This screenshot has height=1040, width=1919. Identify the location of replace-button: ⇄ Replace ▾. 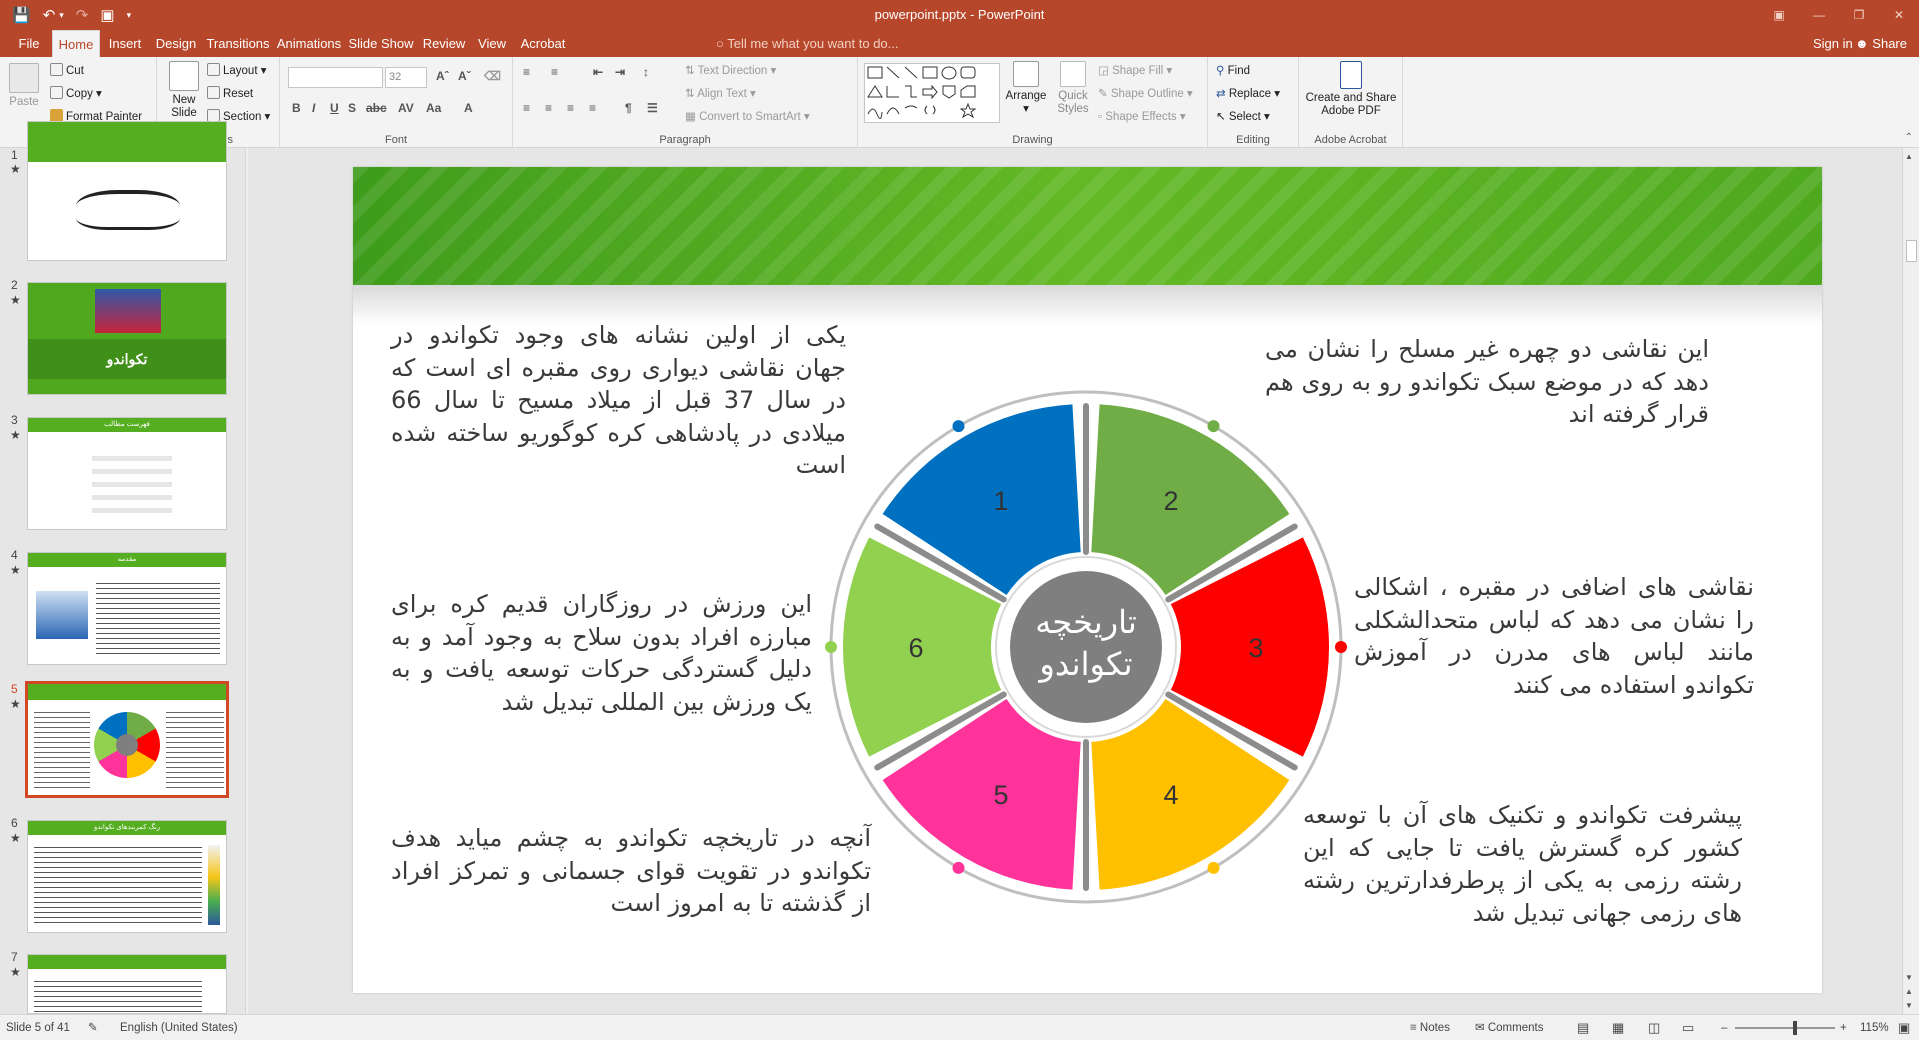
(1248, 93).